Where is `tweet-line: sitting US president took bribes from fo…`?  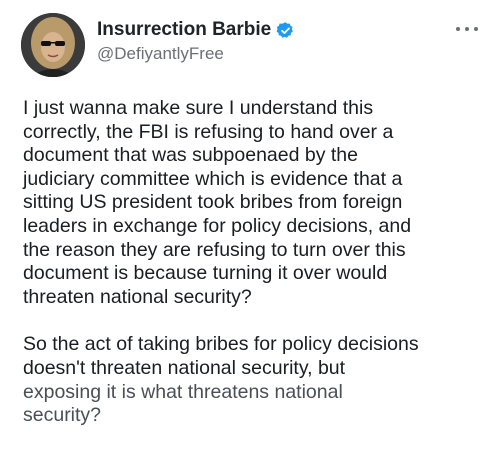 tweet-line: sitting US president took bribes from fo… is located at coordinates (213, 202).